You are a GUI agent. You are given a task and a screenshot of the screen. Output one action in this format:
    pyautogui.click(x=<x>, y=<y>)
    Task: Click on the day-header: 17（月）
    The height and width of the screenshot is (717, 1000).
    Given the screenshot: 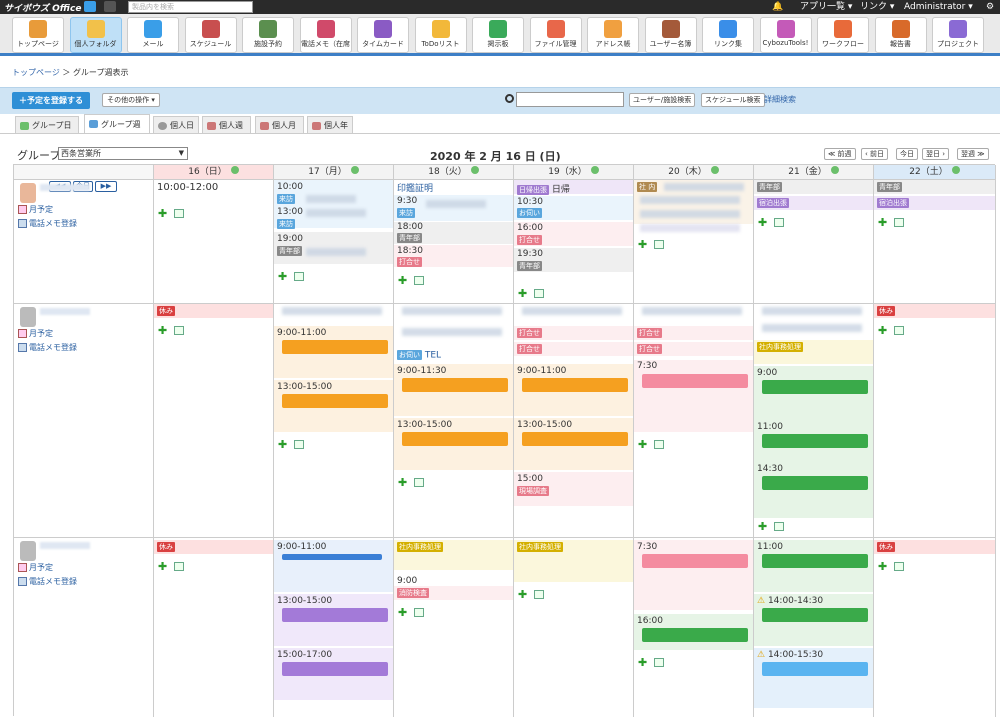 What is the action you would take?
    pyautogui.click(x=334, y=172)
    